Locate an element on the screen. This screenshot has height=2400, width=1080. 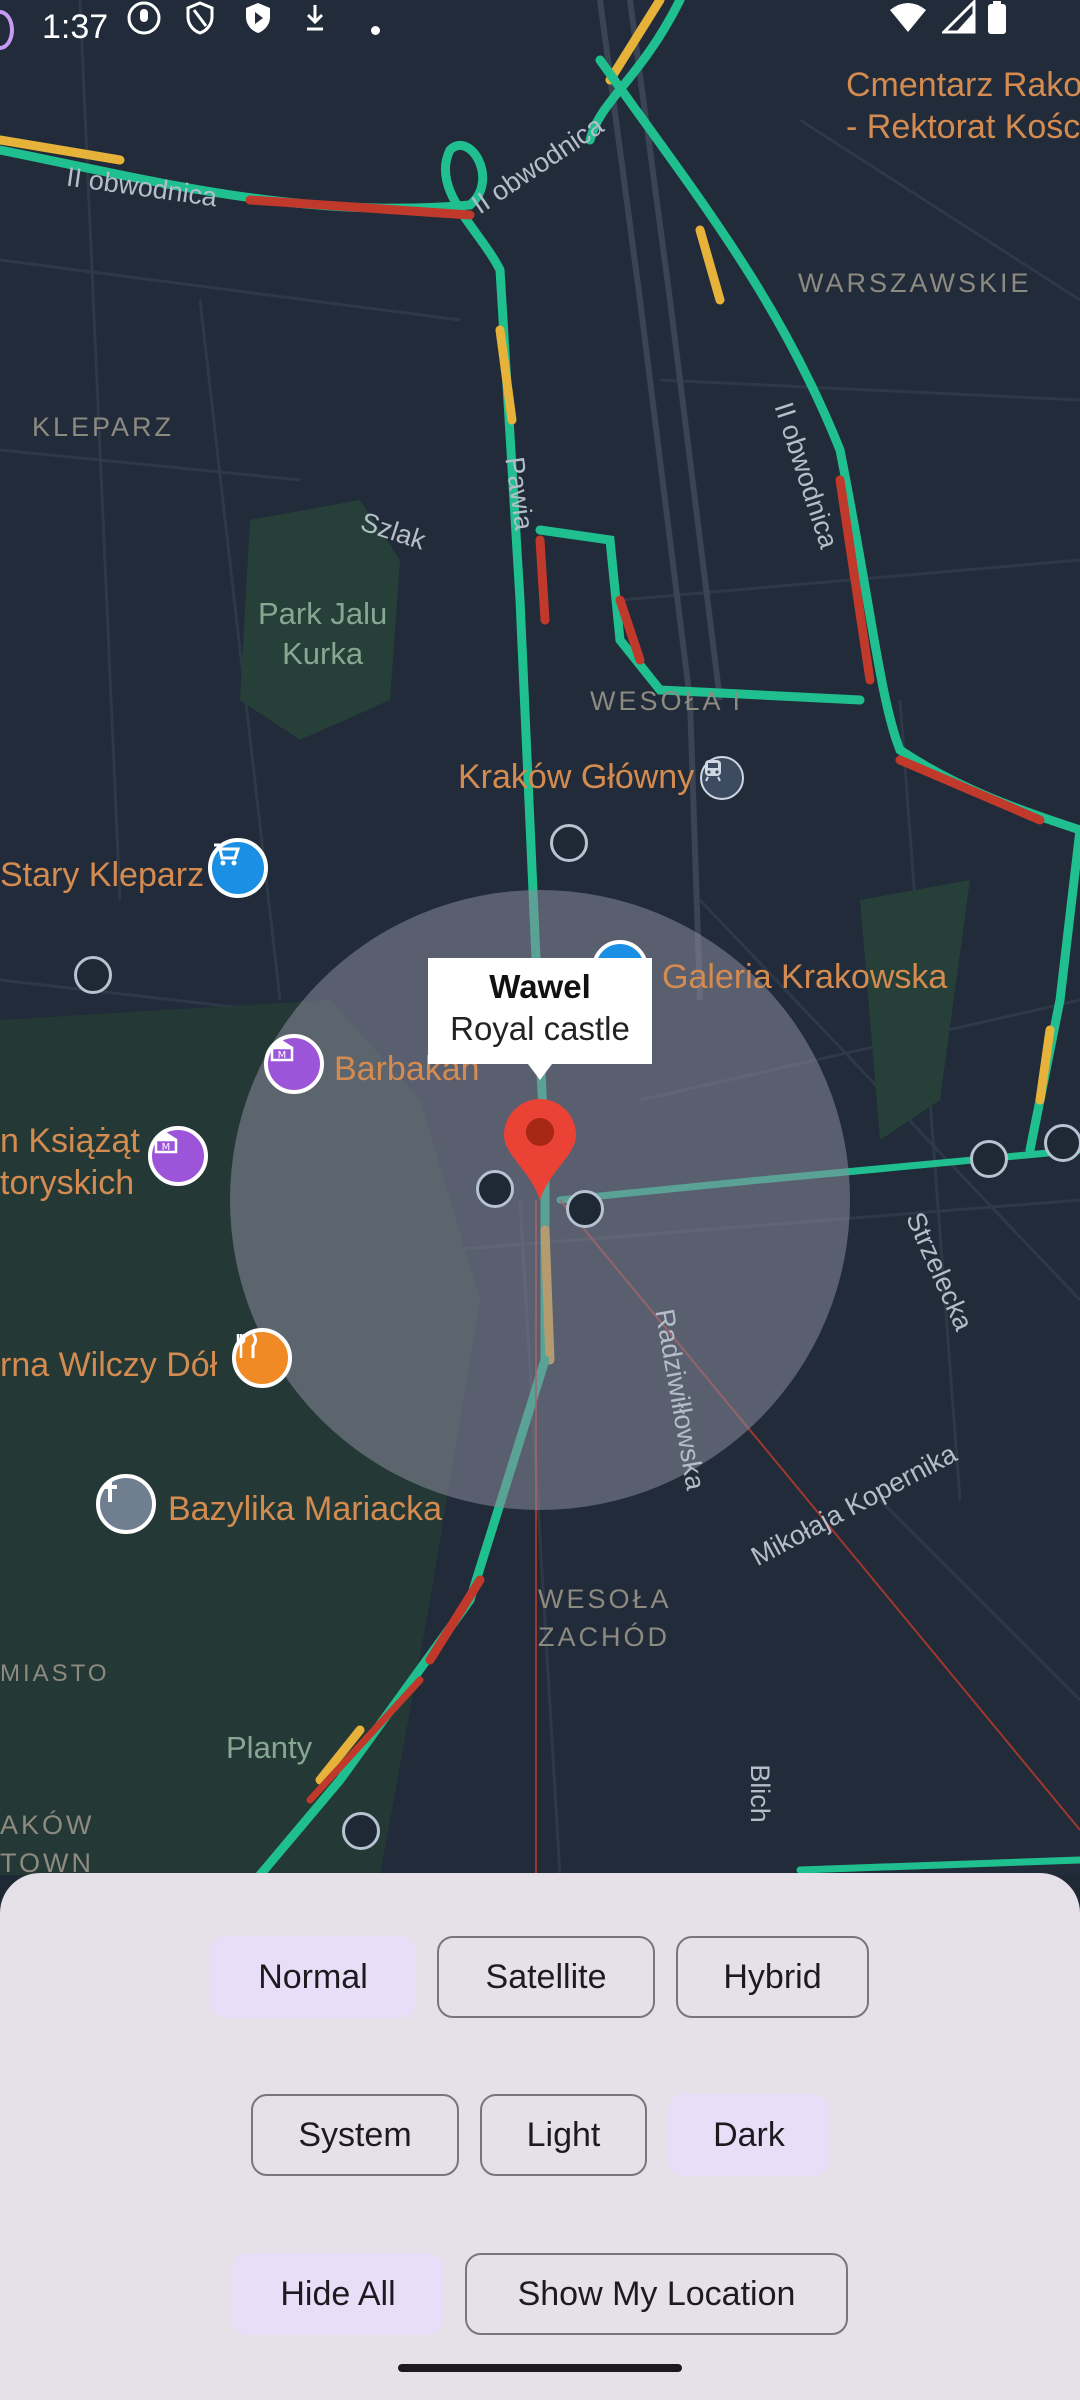
restaurant-icon is located at coordinates (262, 1358).